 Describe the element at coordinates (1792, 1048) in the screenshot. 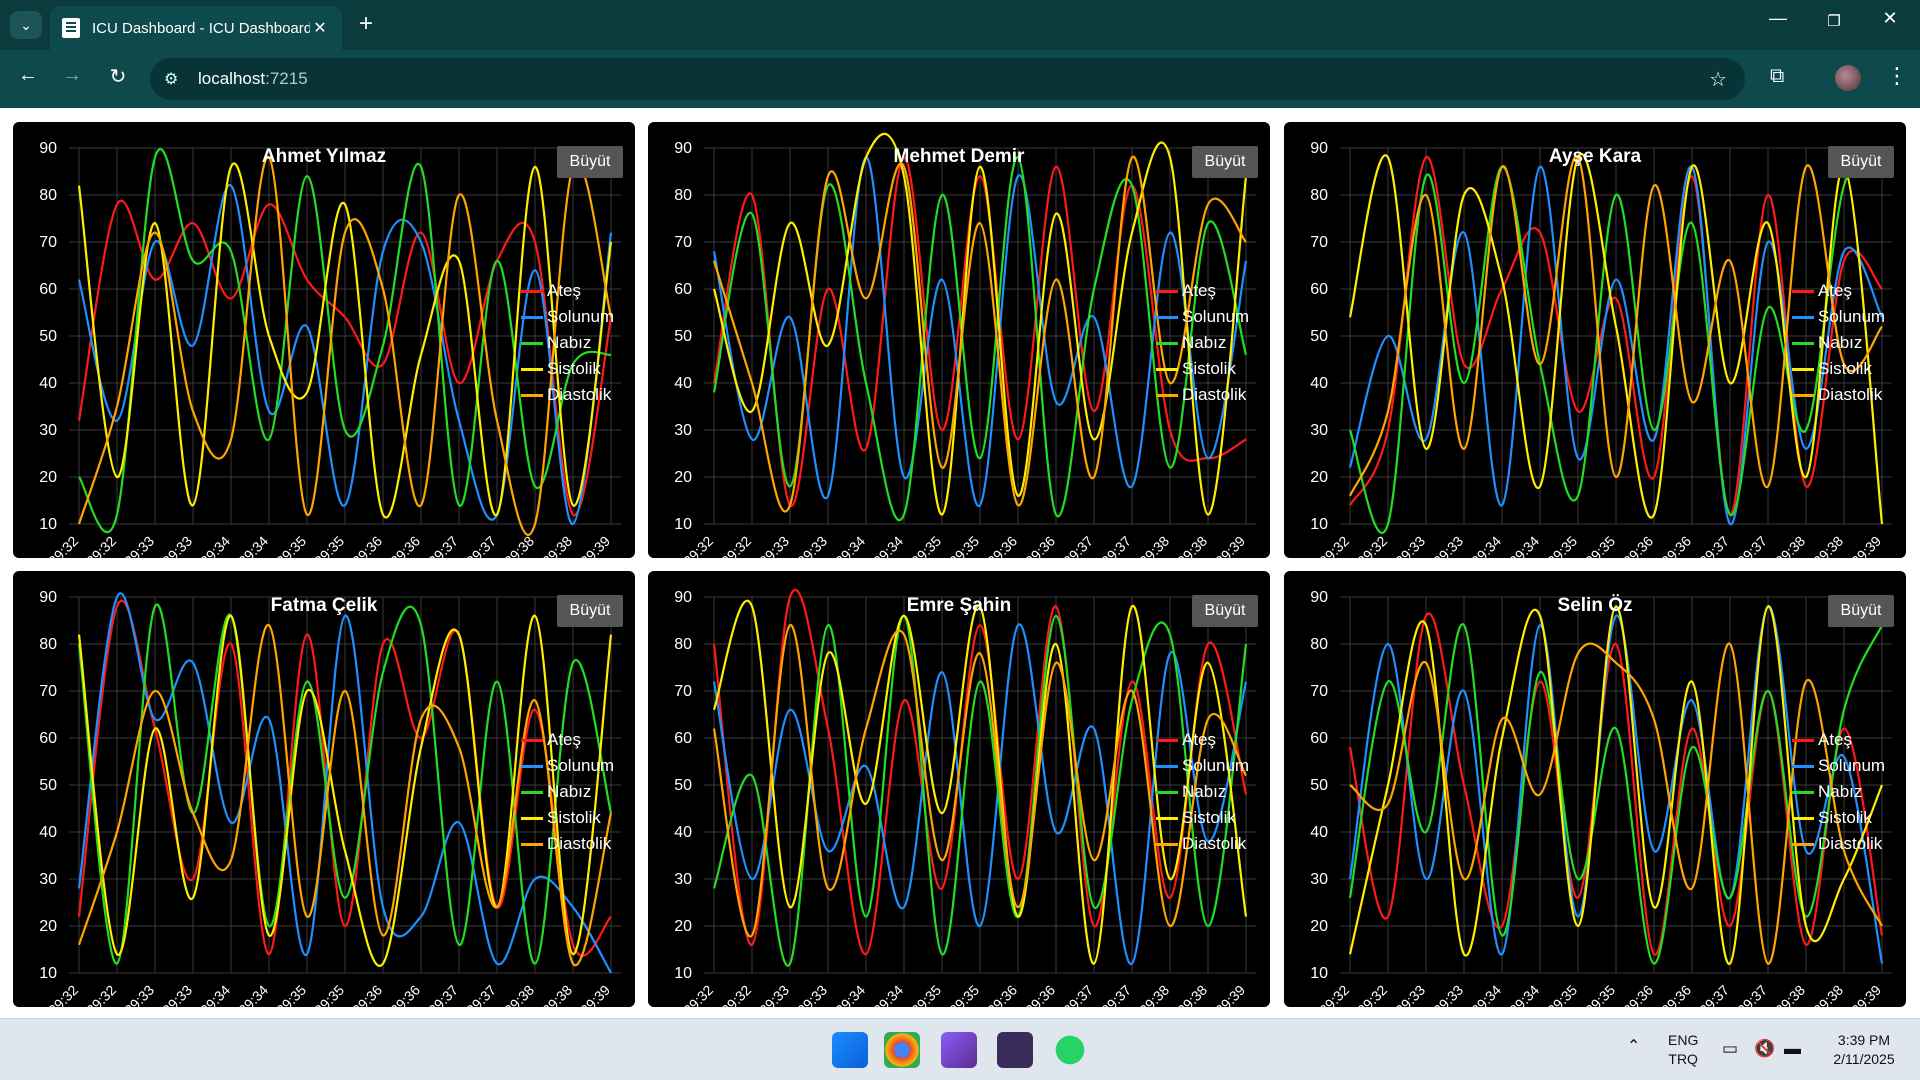

I see `battery-icon: ▬` at that location.